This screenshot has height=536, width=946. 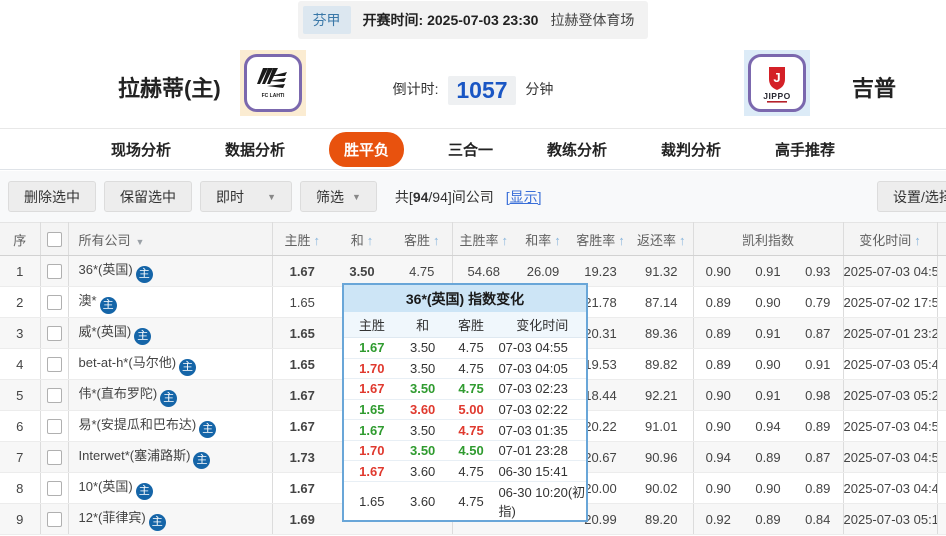 What do you see at coordinates (20, 457) in the screenshot?
I see `row-seq: 7` at bounding box center [20, 457].